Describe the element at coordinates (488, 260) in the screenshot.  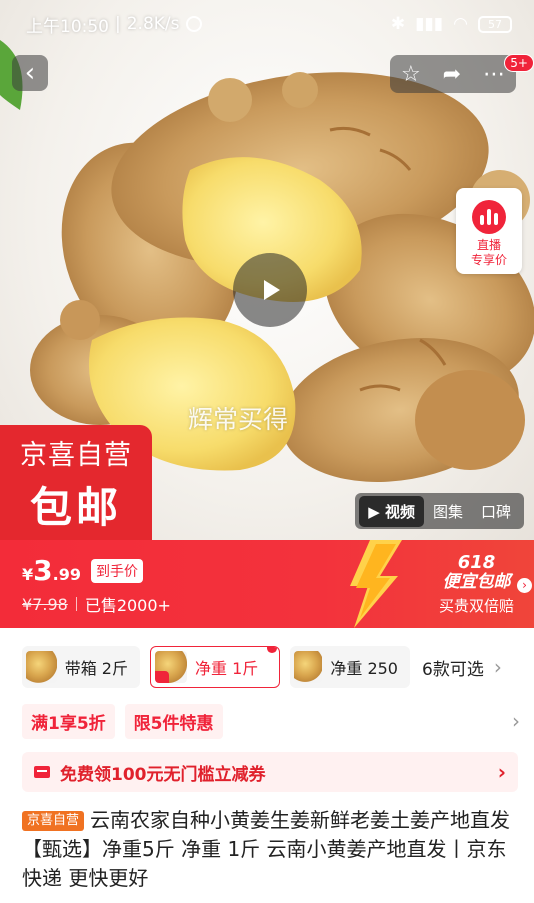
I see `live-sublabel: 专享价` at that location.